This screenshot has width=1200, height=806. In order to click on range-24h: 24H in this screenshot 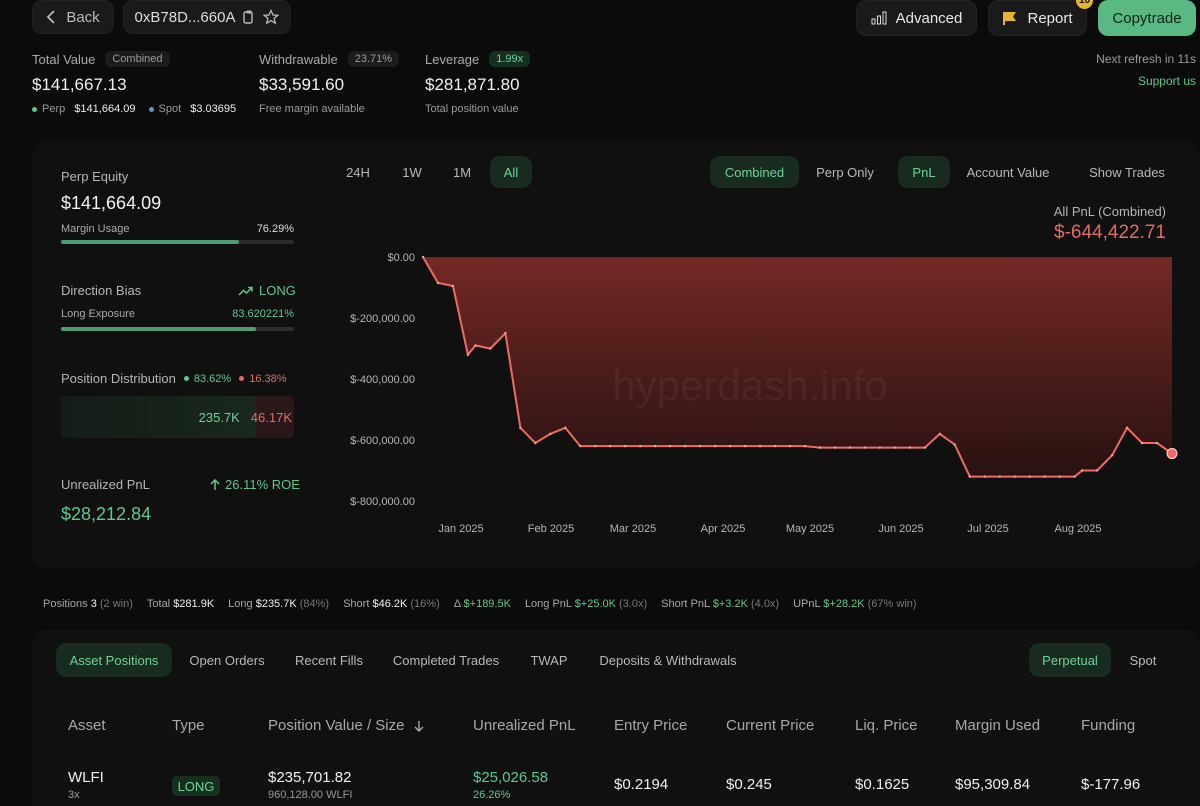, I will do `click(358, 172)`.